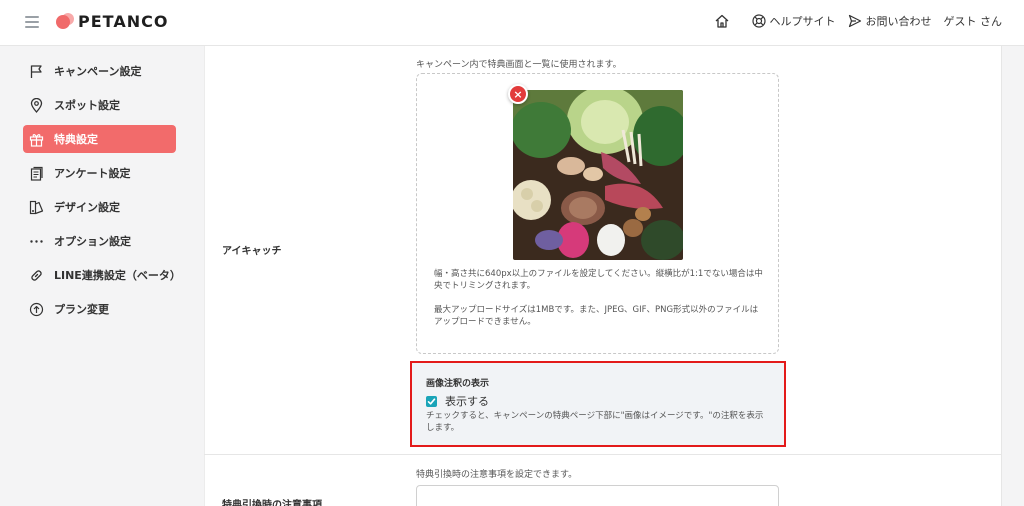 This screenshot has height=506, width=1024. I want to click on sidebar-item-plan: プラン変更, so click(99, 309).